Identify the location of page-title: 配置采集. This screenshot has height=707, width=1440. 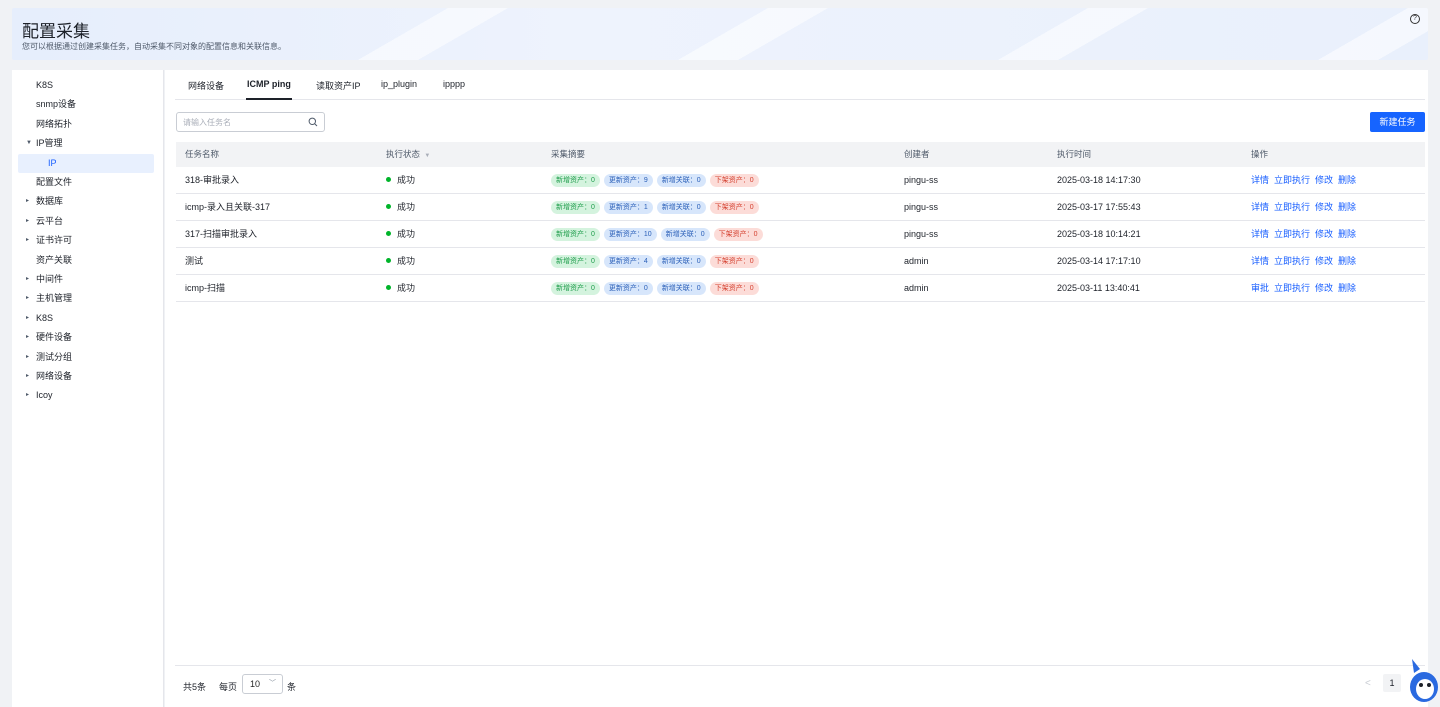
(56, 31).